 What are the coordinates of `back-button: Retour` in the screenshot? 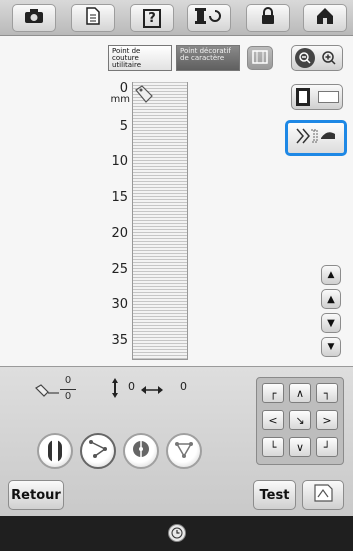 It's located at (36, 495).